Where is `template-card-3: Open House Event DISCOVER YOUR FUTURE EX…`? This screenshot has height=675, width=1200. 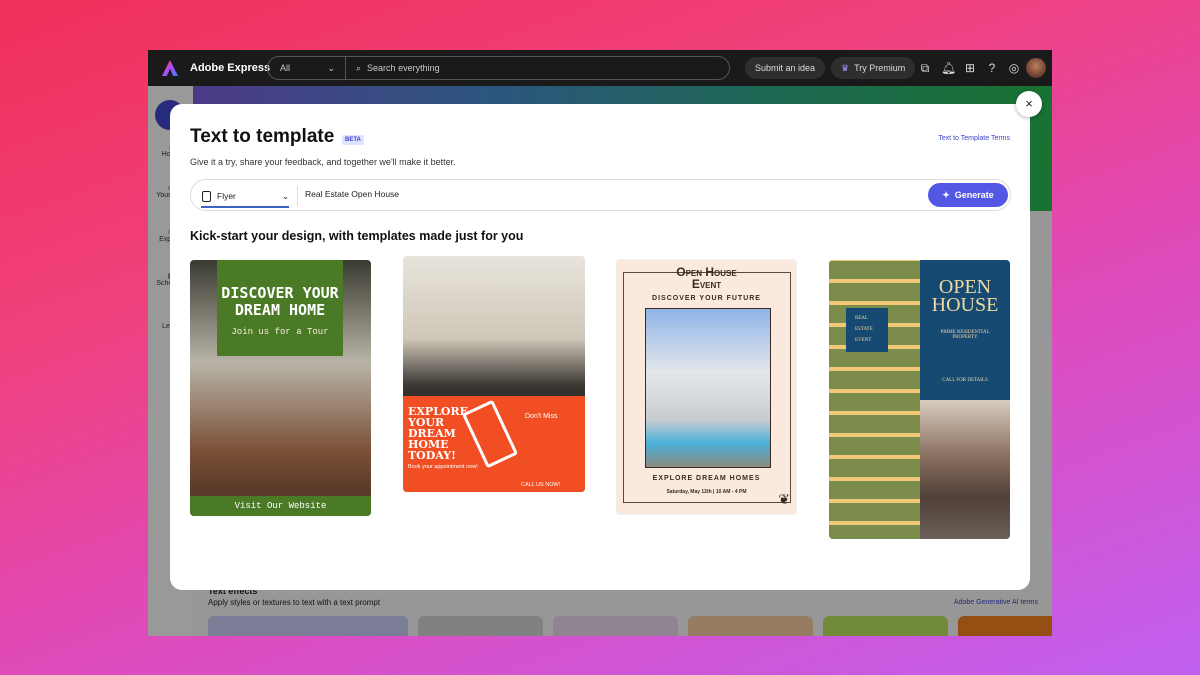 template-card-3: Open House Event DISCOVER YOUR FUTURE EX… is located at coordinates (706, 387).